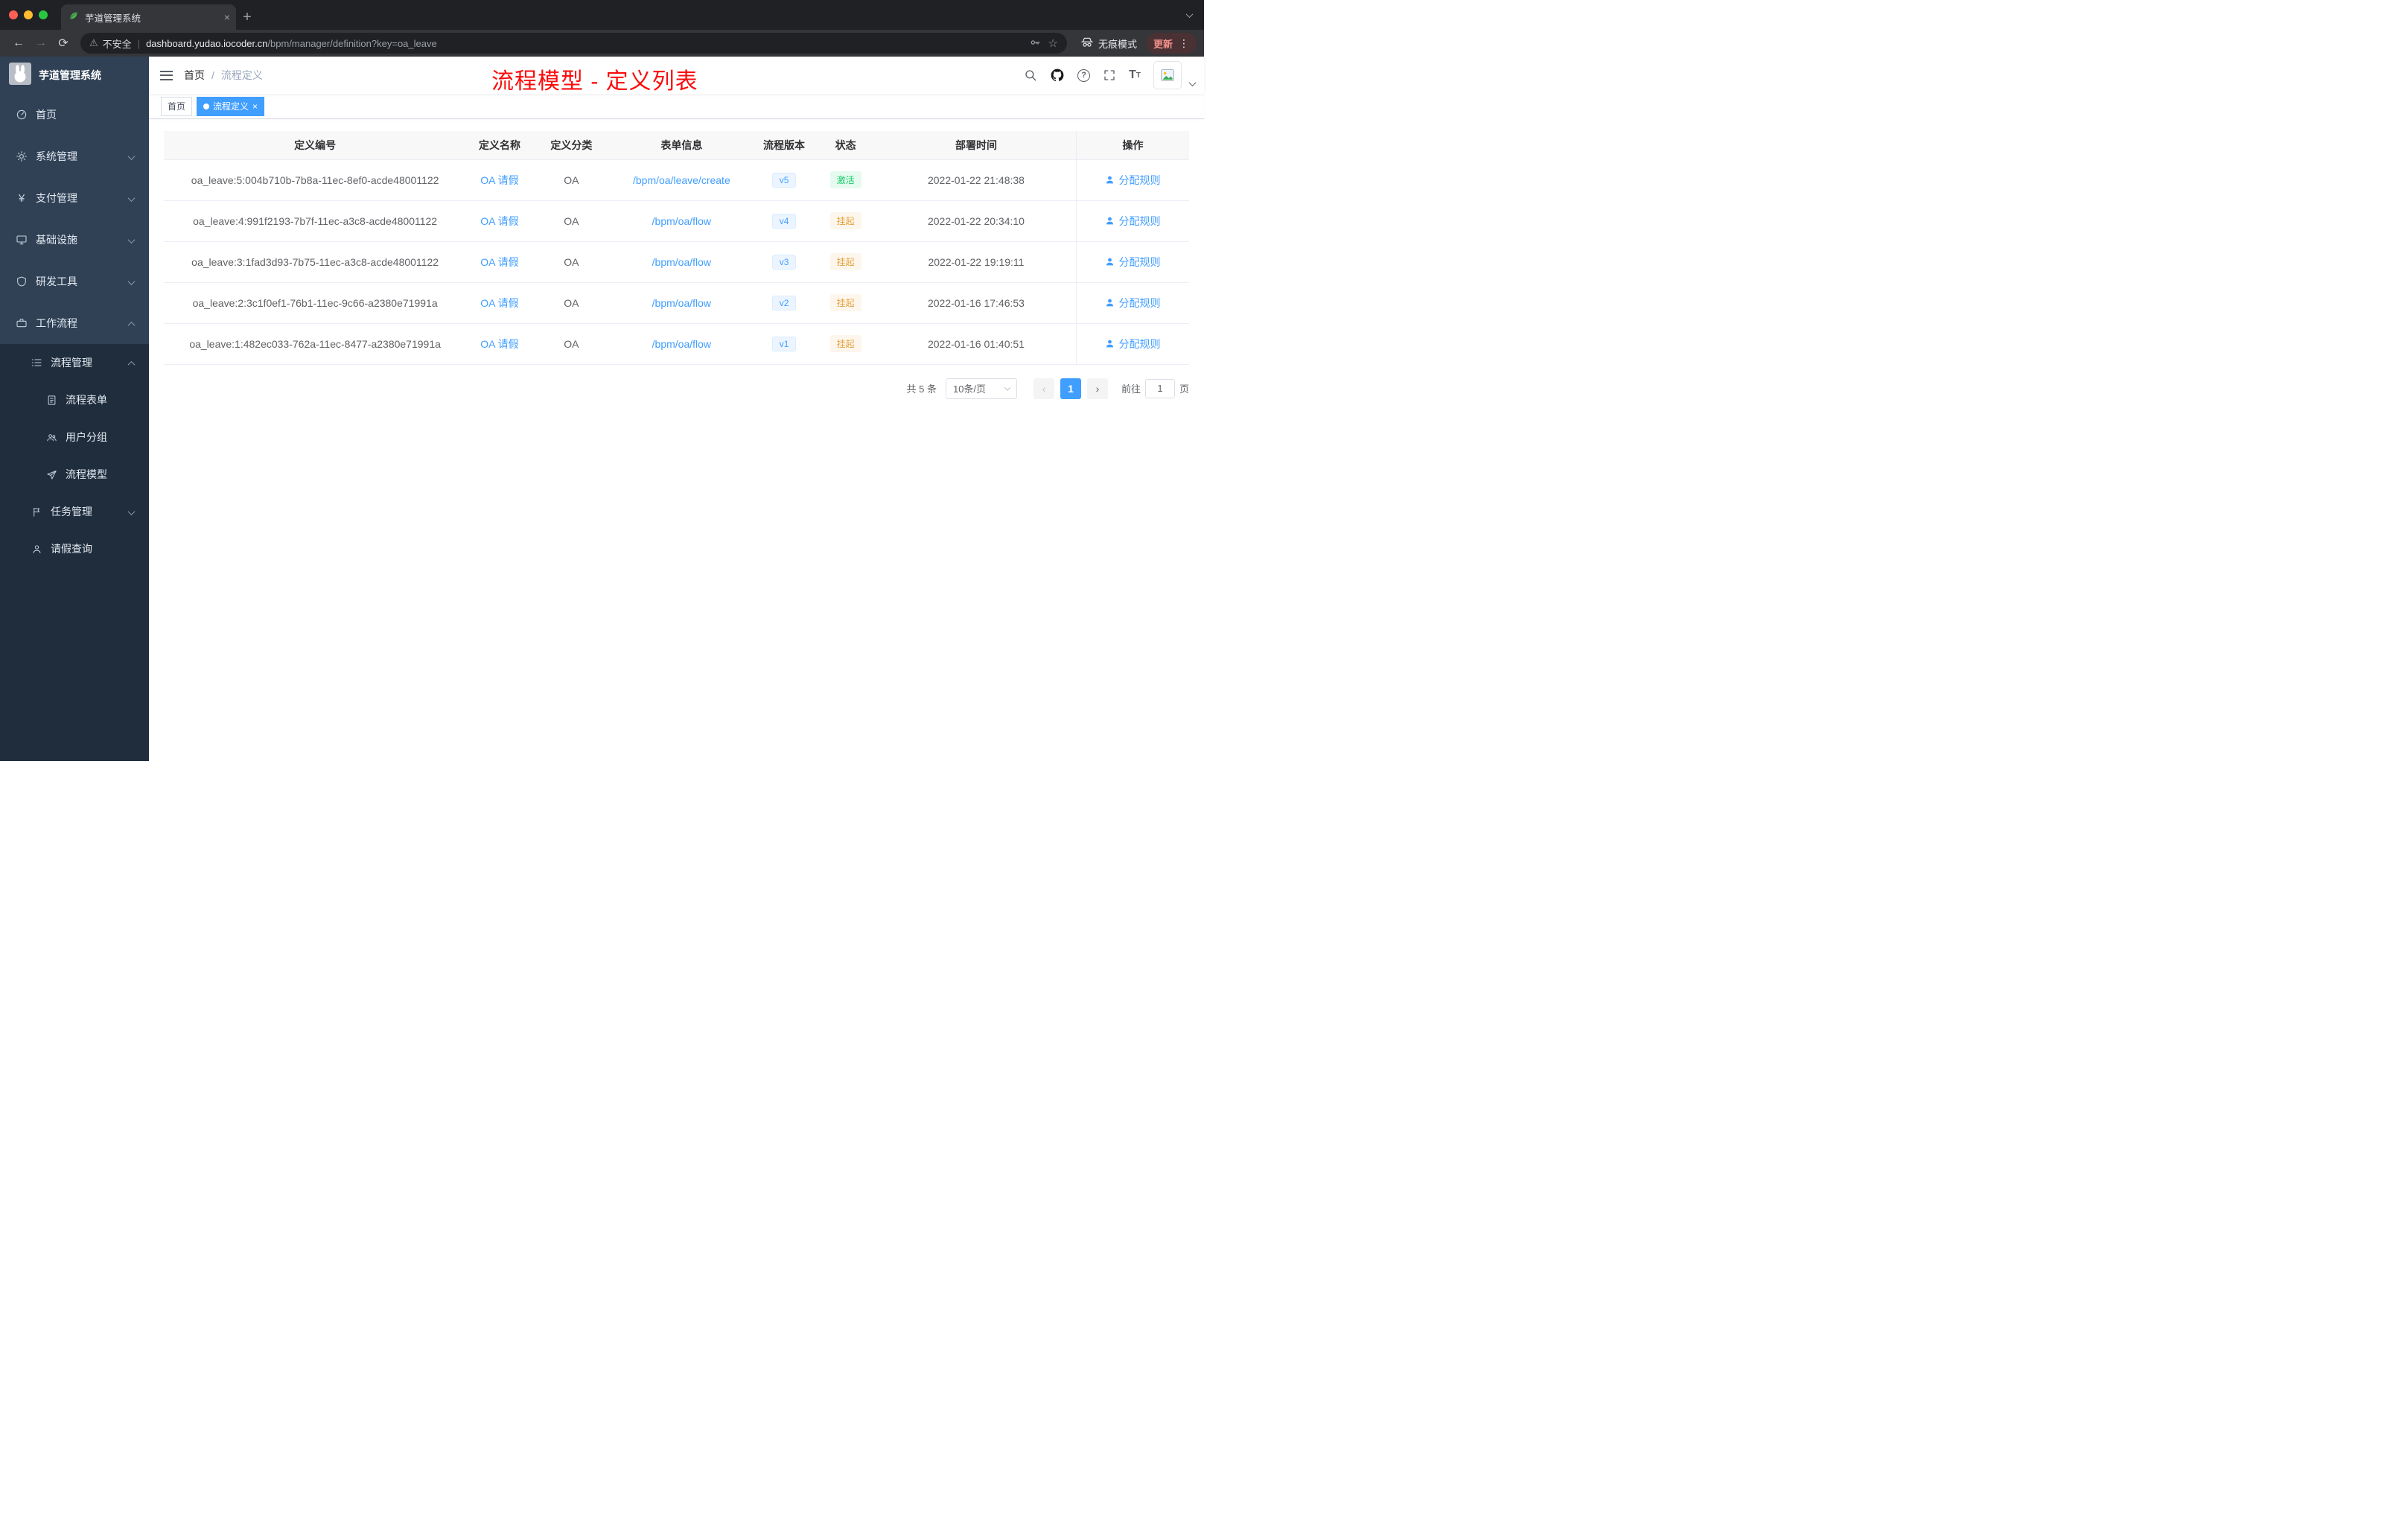  Describe the element at coordinates (1097, 388) in the screenshot. I see `next-page-button: ›` at that location.